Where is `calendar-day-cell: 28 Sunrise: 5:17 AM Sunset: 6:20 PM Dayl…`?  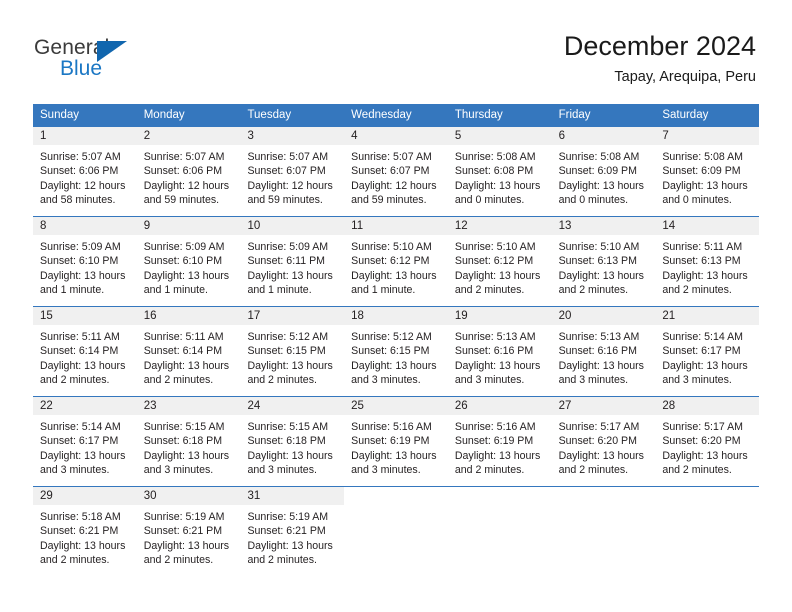 calendar-day-cell: 28 Sunrise: 5:17 AM Sunset: 6:20 PM Dayl… is located at coordinates (707, 441).